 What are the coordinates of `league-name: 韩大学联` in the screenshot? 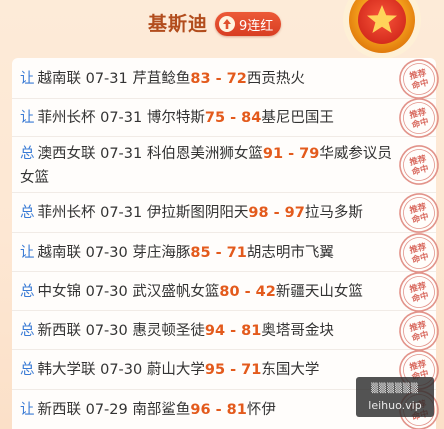 It's located at (66, 370).